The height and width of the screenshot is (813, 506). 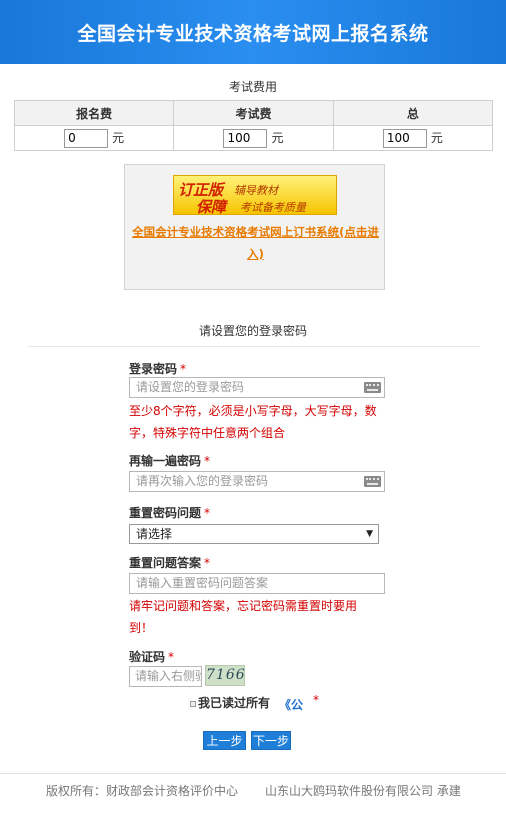 I want to click on ad-banner-image: 订正版 辅导教材 保障 考试备考质量, so click(x=255, y=195).